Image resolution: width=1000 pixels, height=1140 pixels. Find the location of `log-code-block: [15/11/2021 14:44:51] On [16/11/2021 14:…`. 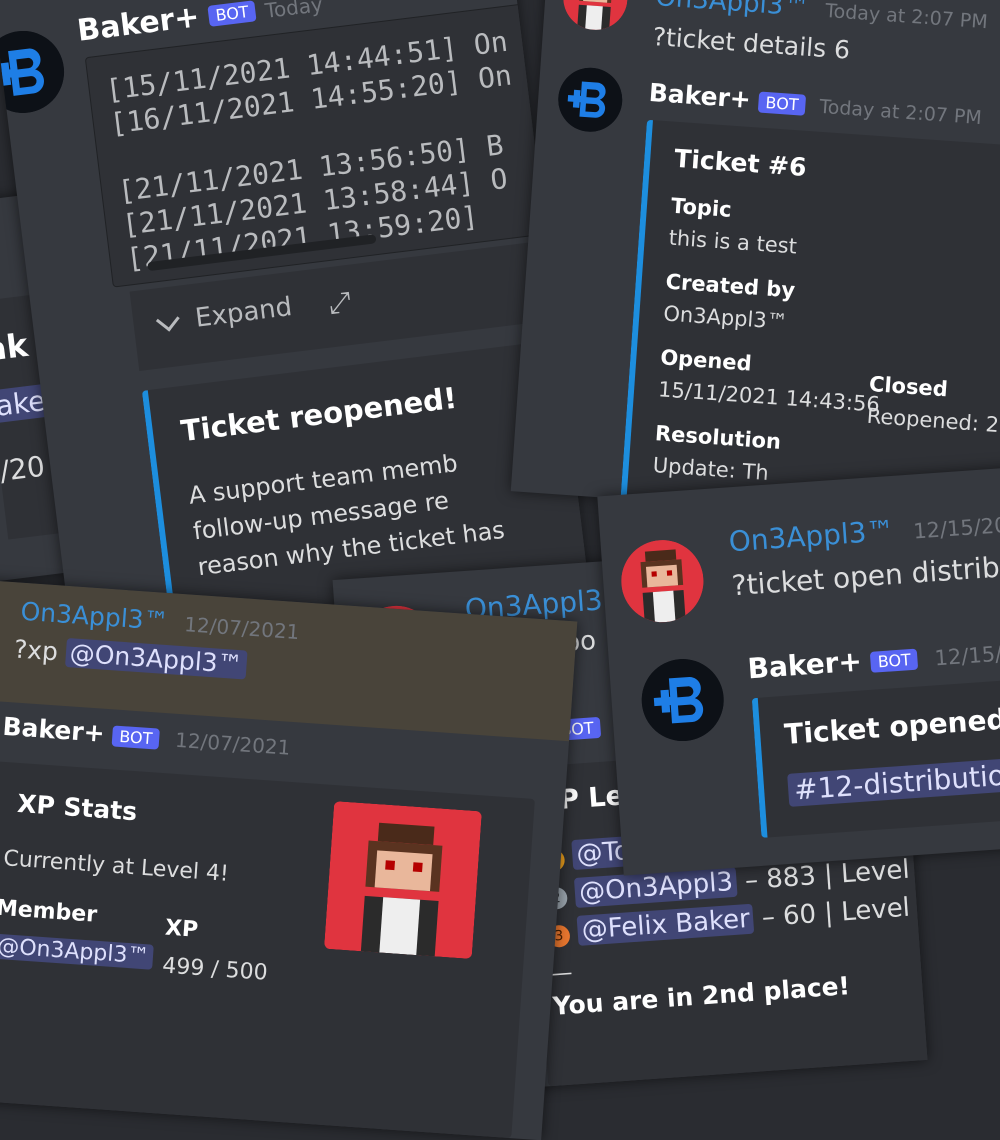

log-code-block: [15/11/2021 14:44:51] On [16/11/2021 14:… is located at coordinates (328, 144).